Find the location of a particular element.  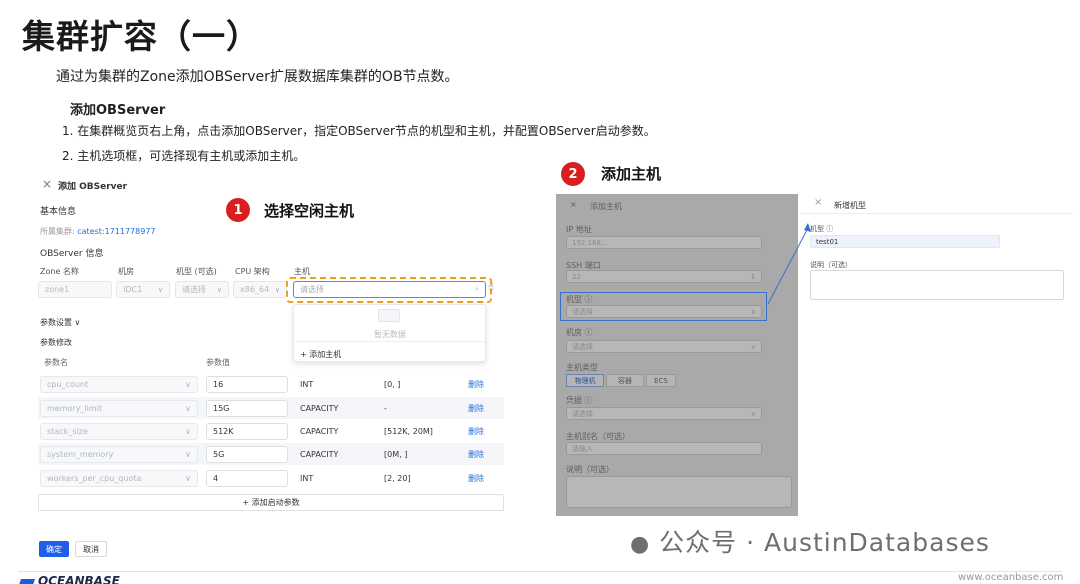

param-settings-label: 参数设置 is located at coordinates (56, 322).